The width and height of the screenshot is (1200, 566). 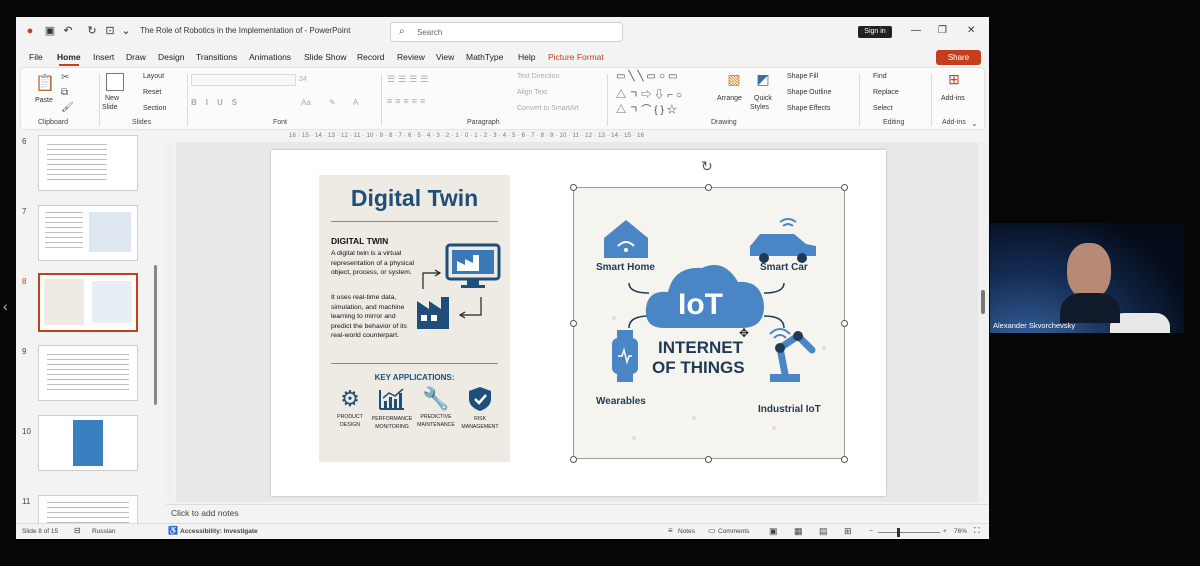 What do you see at coordinates (171, 57) in the screenshot?
I see `tab-design: Design` at bounding box center [171, 57].